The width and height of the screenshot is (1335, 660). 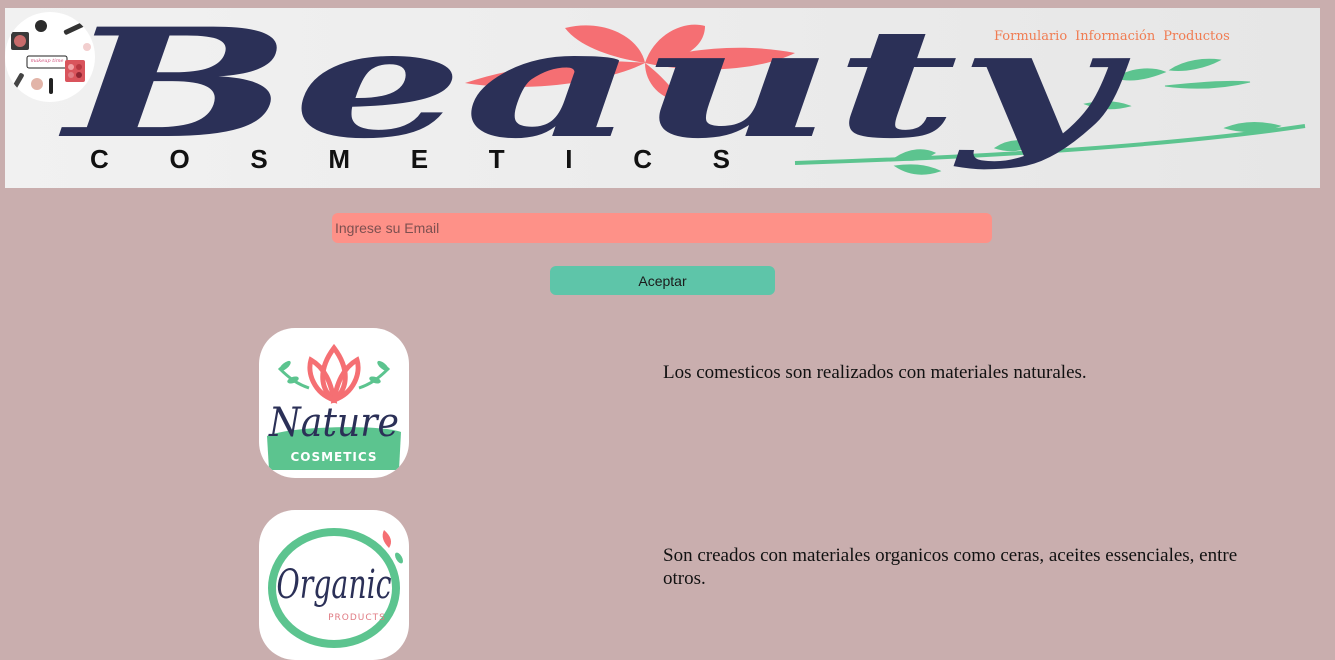 I want to click on nature-cosmetics-badge: Nature COSMETICS, so click(x=334, y=403).